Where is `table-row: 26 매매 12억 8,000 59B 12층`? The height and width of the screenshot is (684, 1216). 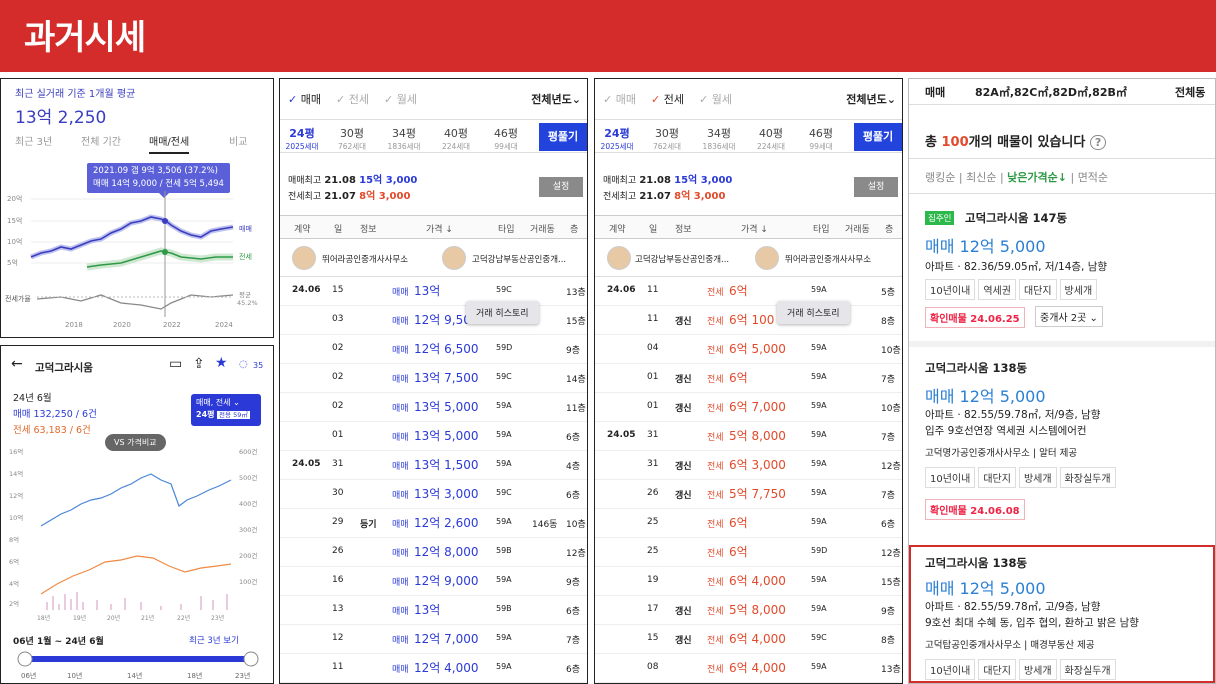
table-row: 26 매매 12억 8,000 59B 12층 is located at coordinates (433, 552).